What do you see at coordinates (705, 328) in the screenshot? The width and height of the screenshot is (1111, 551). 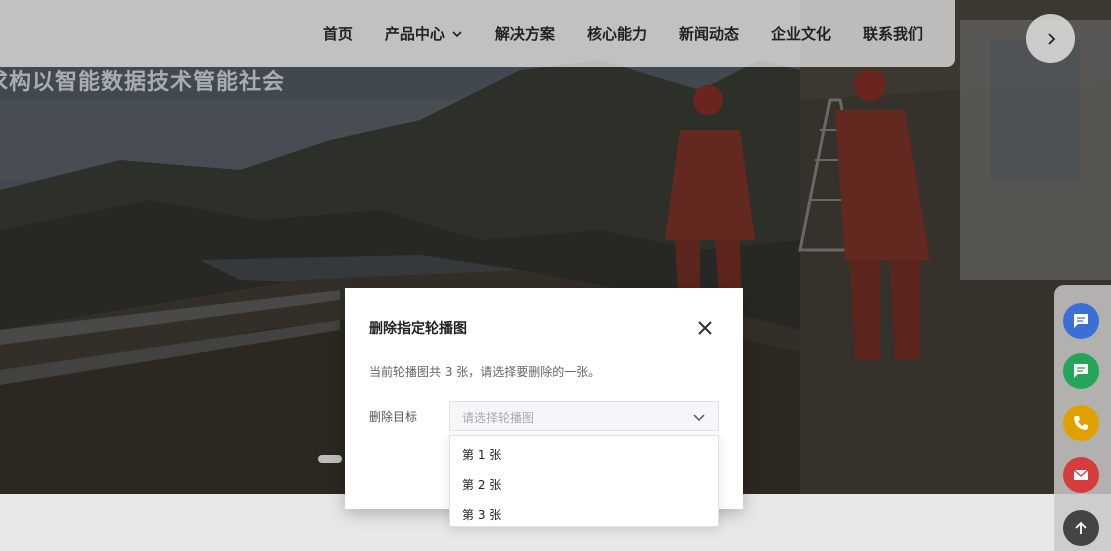 I see `close-icon` at bounding box center [705, 328].